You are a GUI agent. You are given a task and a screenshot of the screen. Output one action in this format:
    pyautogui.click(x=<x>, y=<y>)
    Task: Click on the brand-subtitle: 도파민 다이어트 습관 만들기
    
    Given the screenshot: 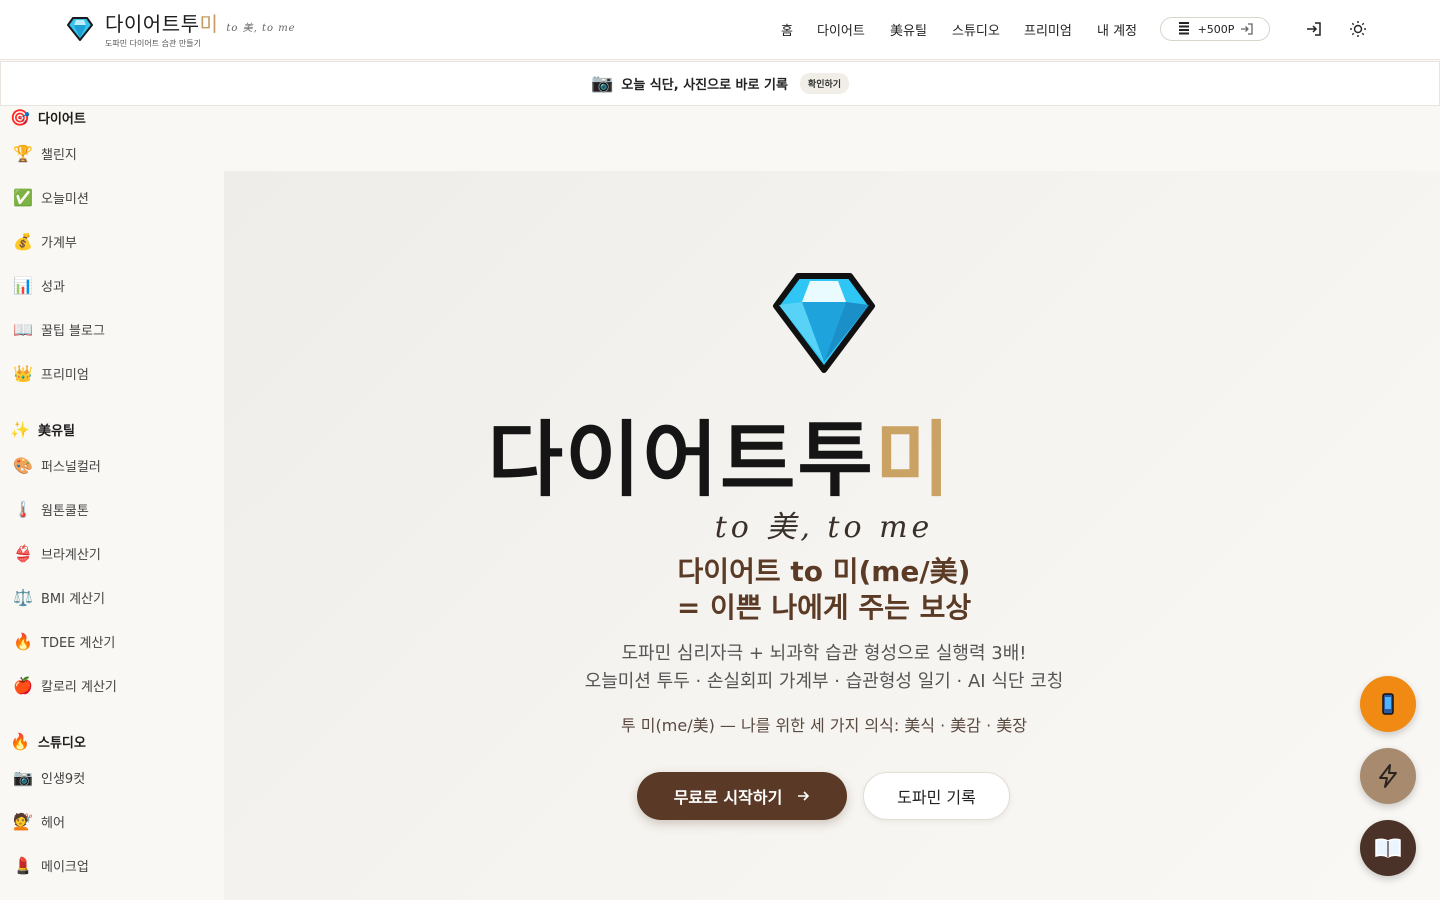 What is the action you would take?
    pyautogui.click(x=153, y=43)
    